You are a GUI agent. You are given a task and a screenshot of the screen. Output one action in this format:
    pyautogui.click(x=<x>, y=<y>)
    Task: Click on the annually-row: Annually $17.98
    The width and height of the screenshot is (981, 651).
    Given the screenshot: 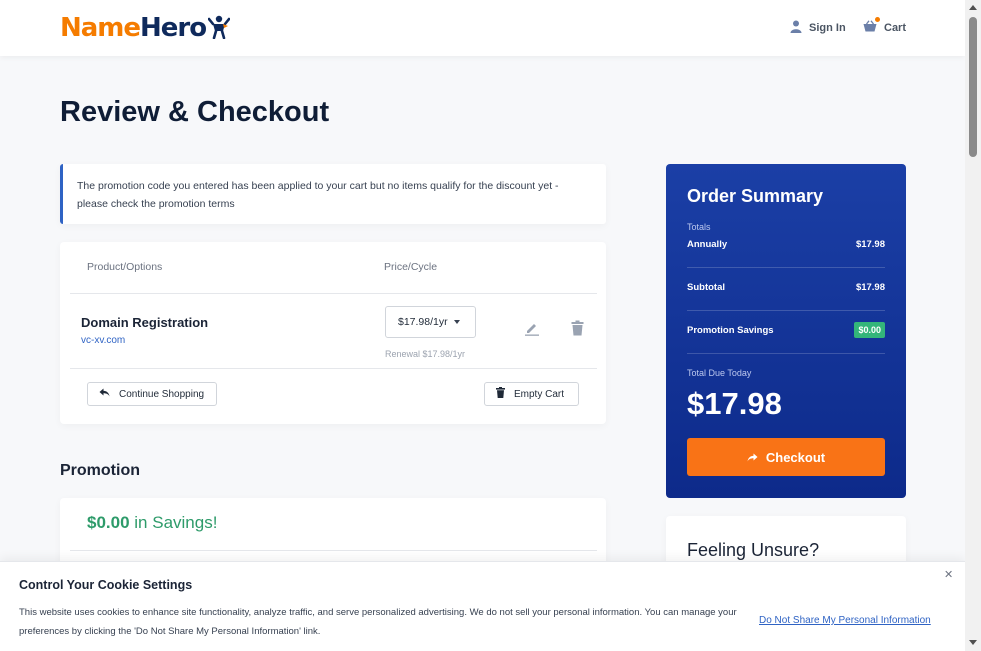 What is the action you would take?
    pyautogui.click(x=786, y=244)
    